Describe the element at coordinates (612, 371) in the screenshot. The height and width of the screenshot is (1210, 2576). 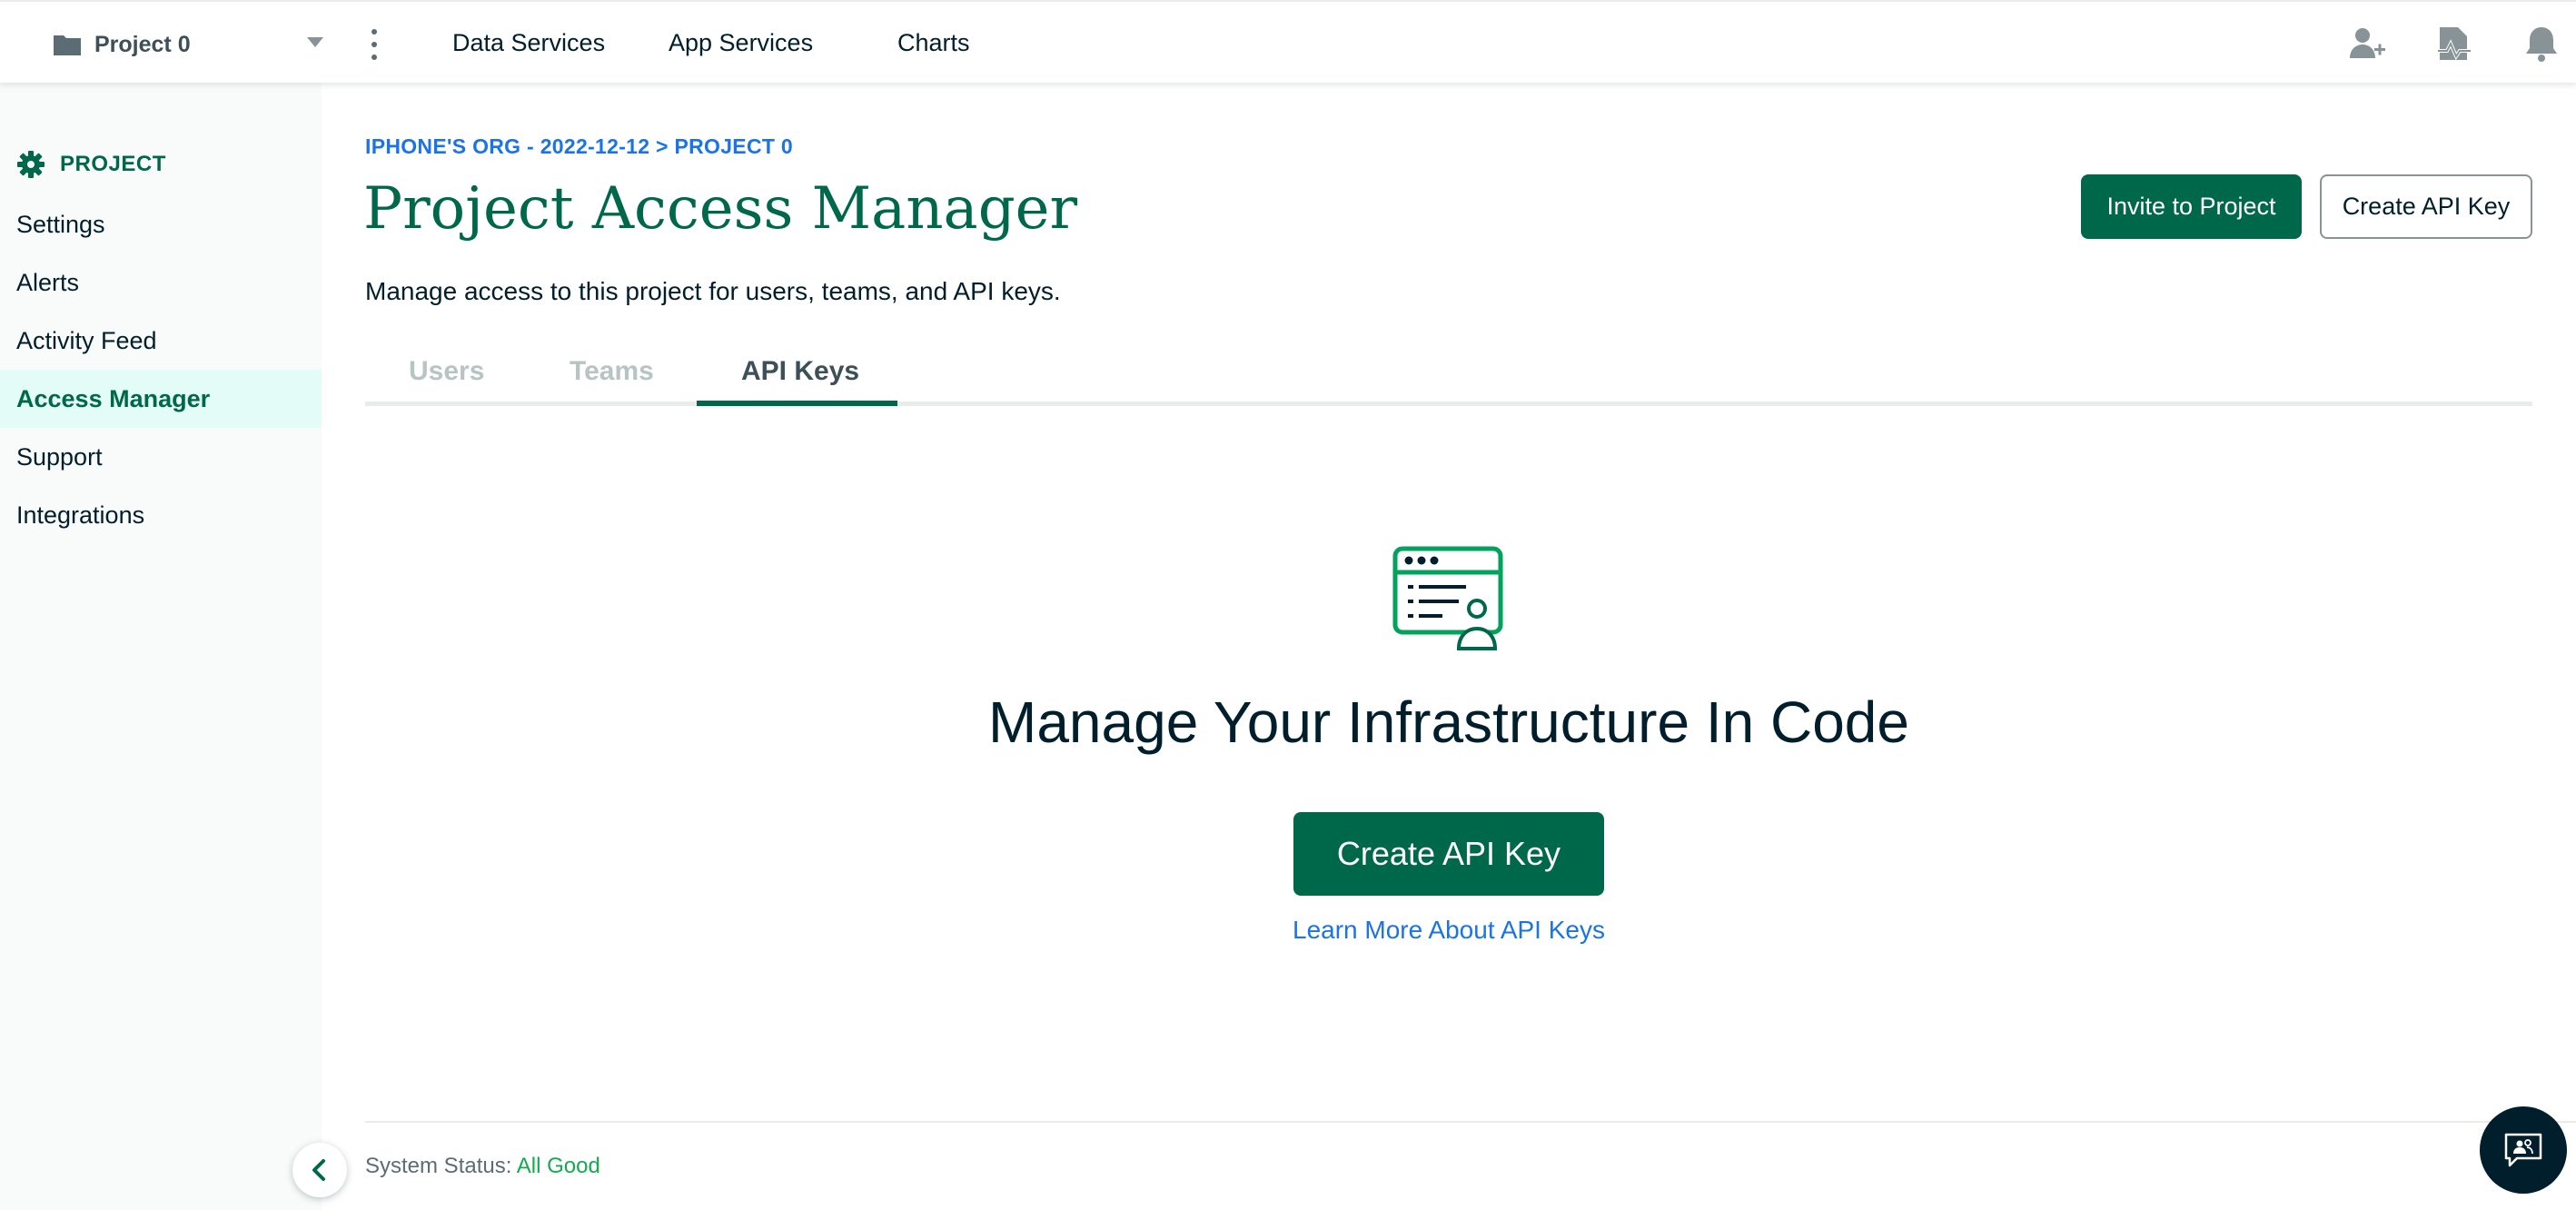
I see `tab-teams: Teams` at that location.